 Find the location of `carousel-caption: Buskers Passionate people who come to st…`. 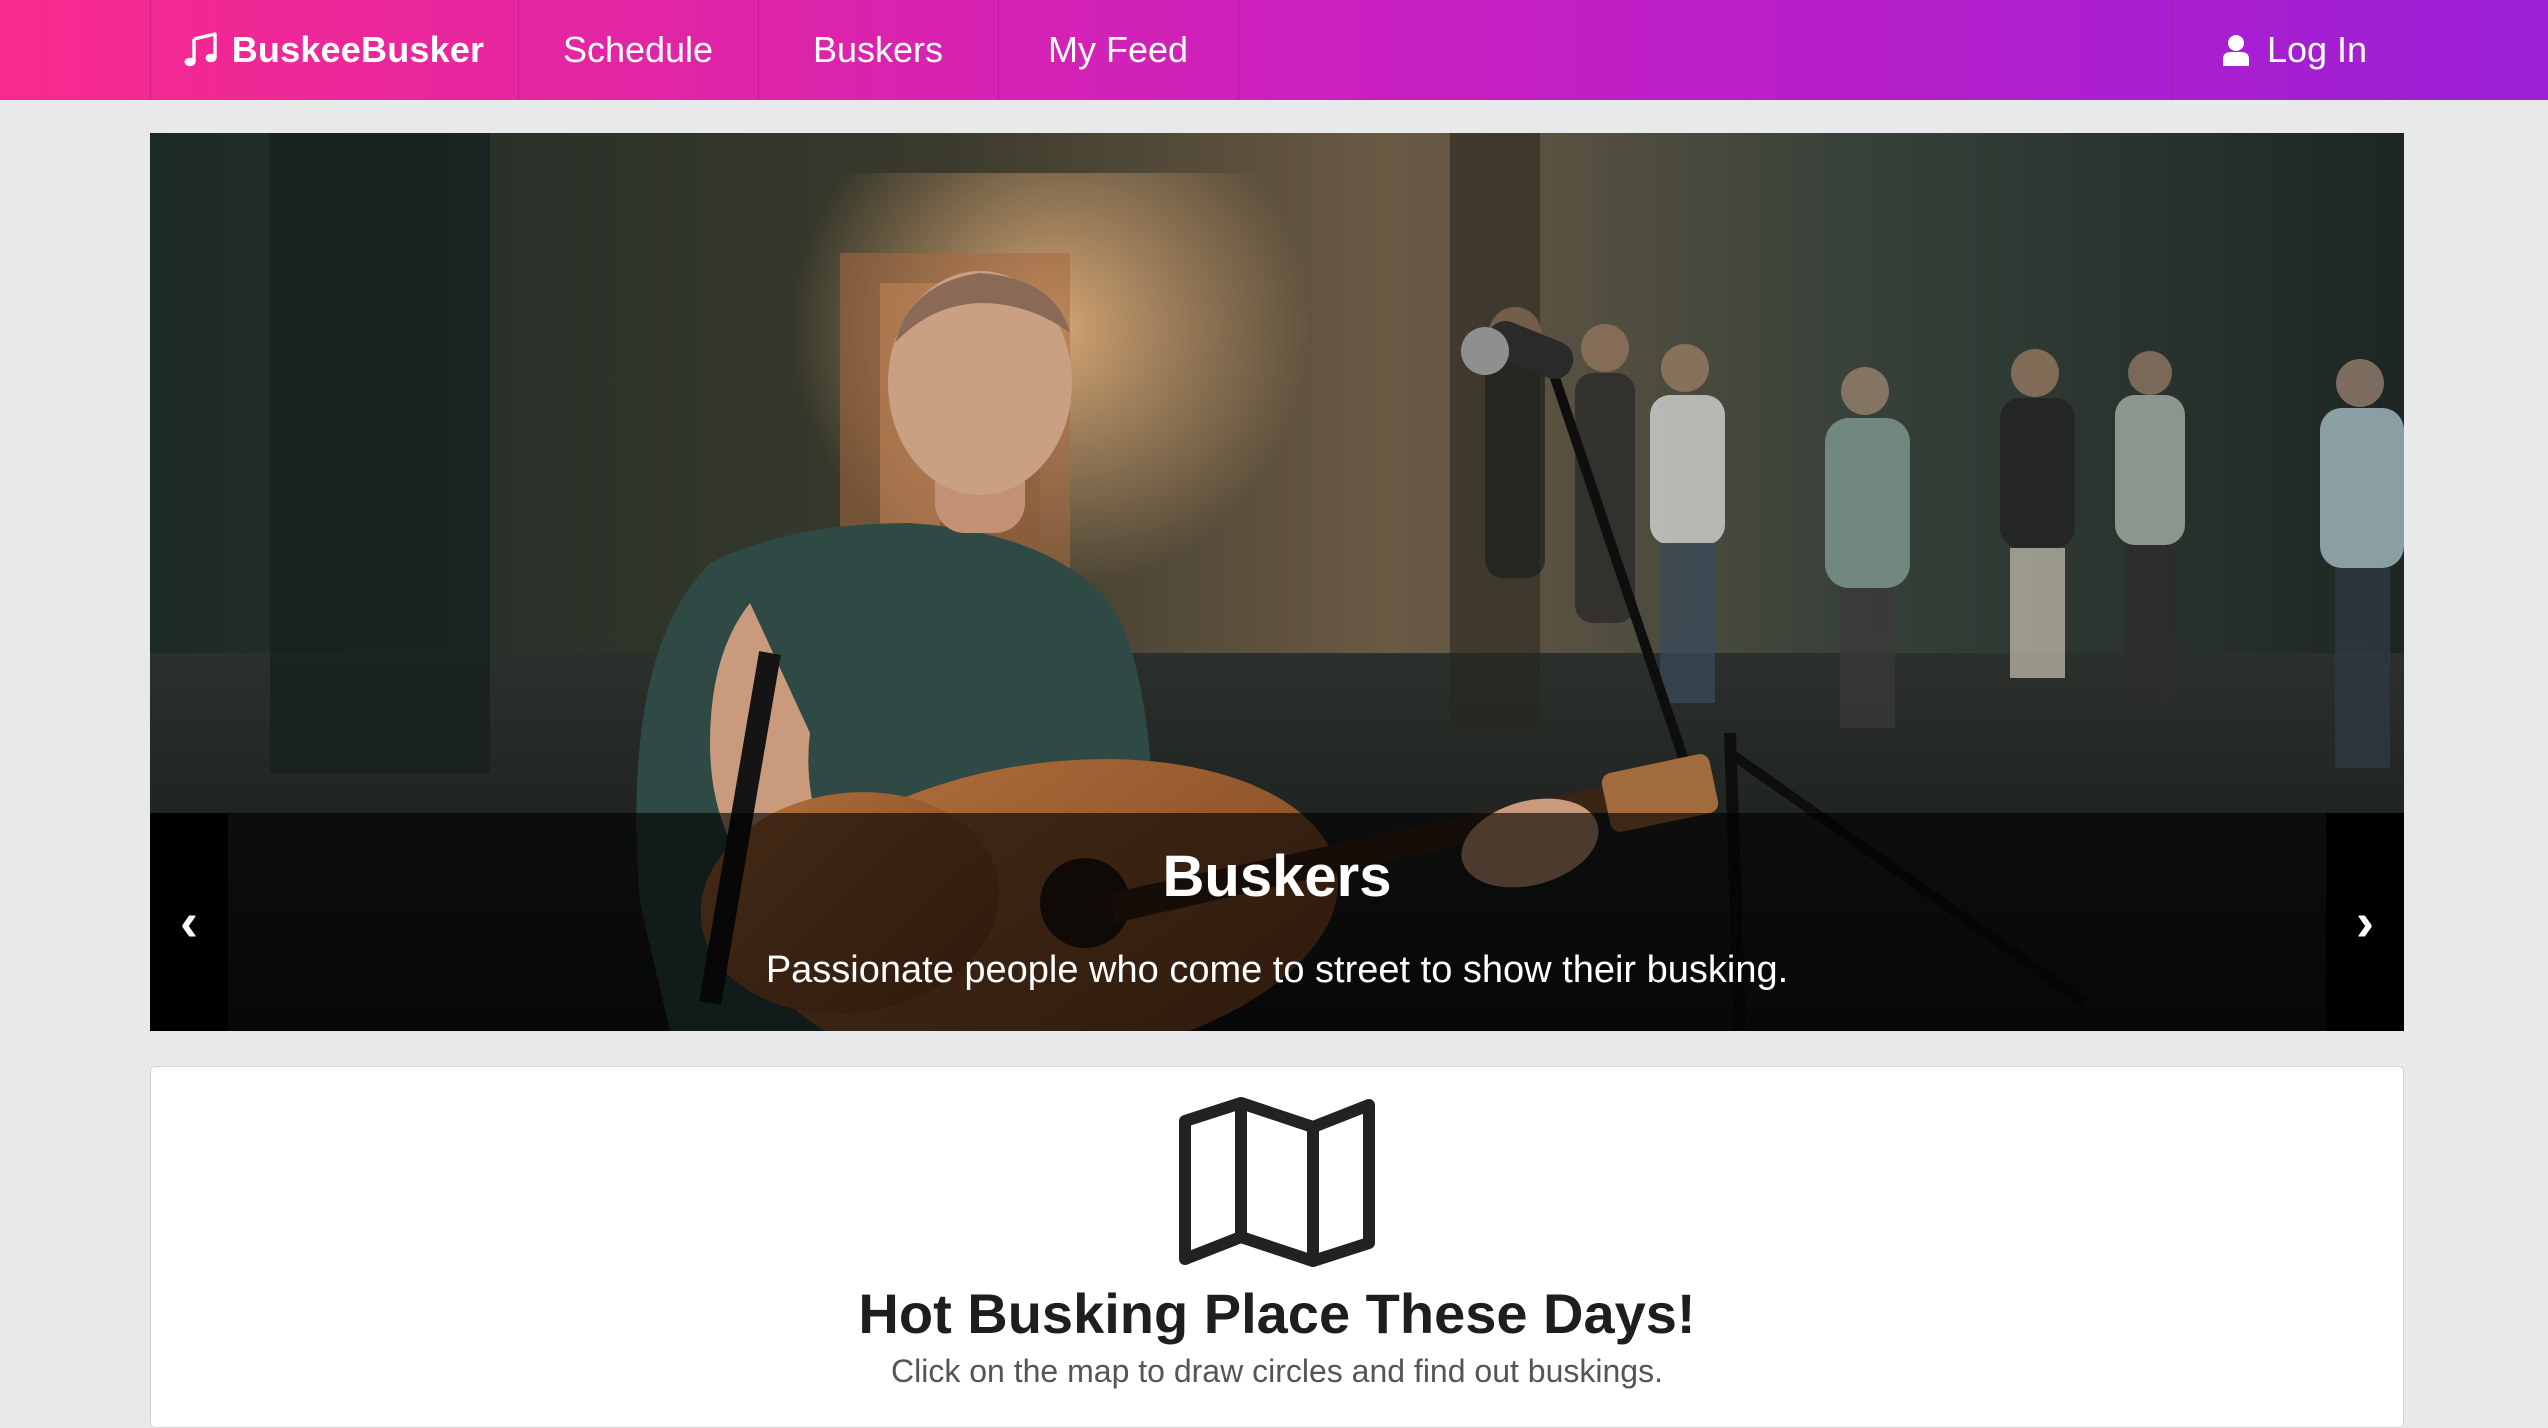

carousel-caption: Buskers Passionate people who come to st… is located at coordinates (1277, 922).